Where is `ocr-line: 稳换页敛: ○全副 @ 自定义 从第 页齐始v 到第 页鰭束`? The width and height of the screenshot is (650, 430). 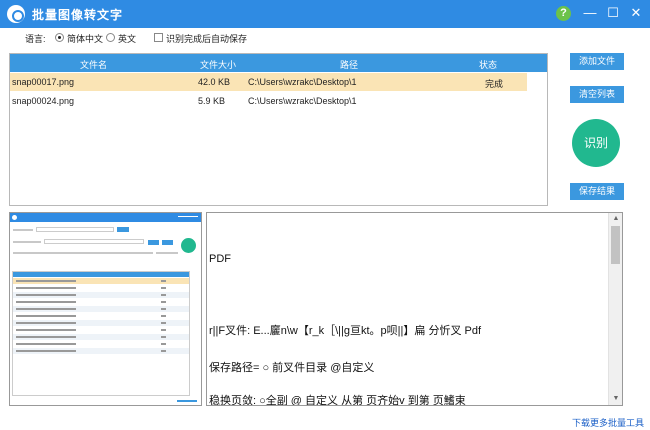
ocr-line: 稳换页敛: ○全副 @ 自定义 从第 页齐始v 到第 页鰭束 is located at coordinates (337, 400).